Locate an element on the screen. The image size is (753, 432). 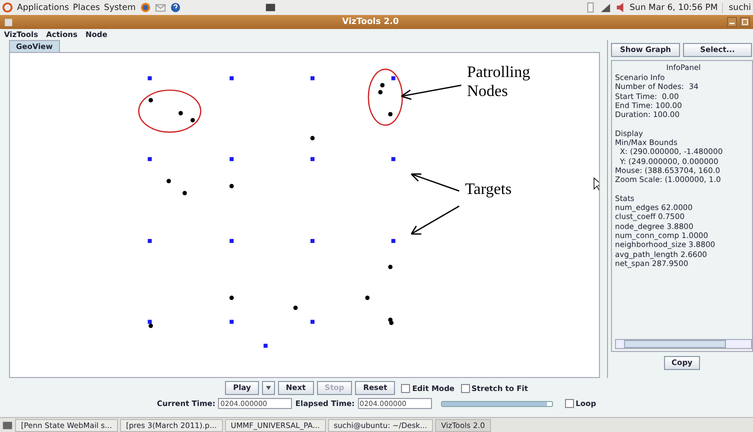
minimize-icon is located at coordinates (732, 22).